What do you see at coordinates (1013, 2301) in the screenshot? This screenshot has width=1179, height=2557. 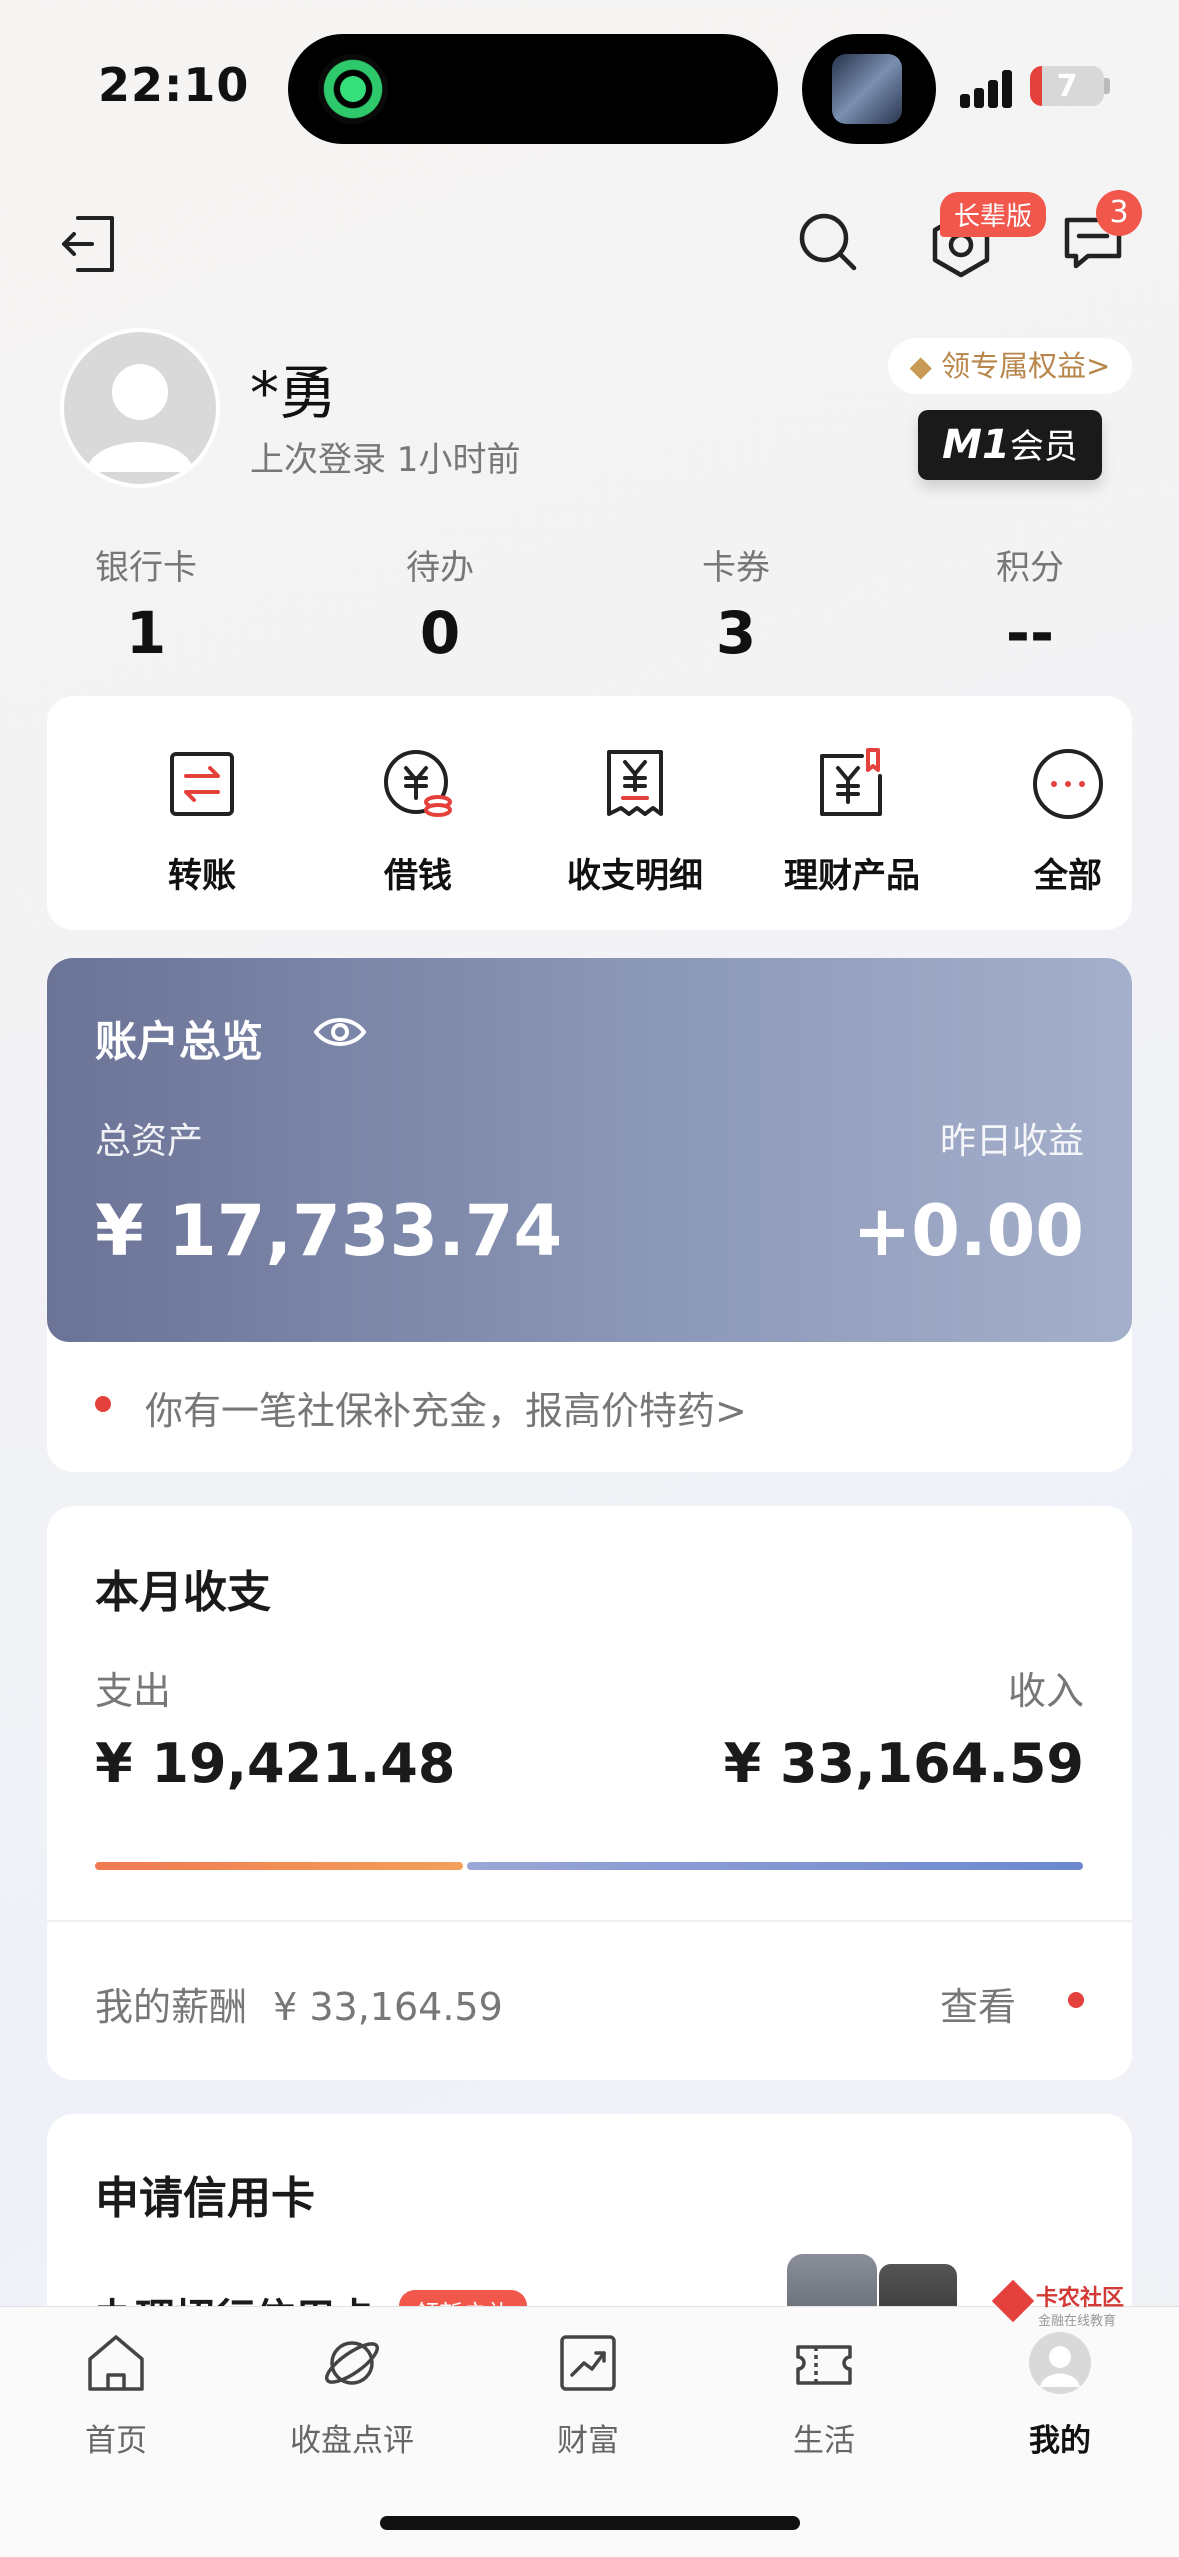 I see `watermark-icon` at bounding box center [1013, 2301].